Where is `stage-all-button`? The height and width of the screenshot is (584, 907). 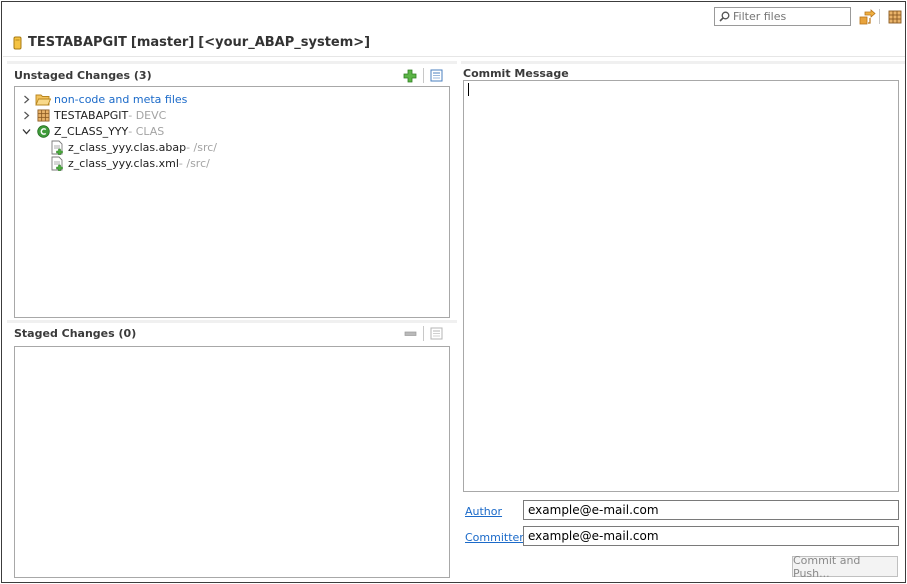 stage-all-button is located at coordinates (410, 76).